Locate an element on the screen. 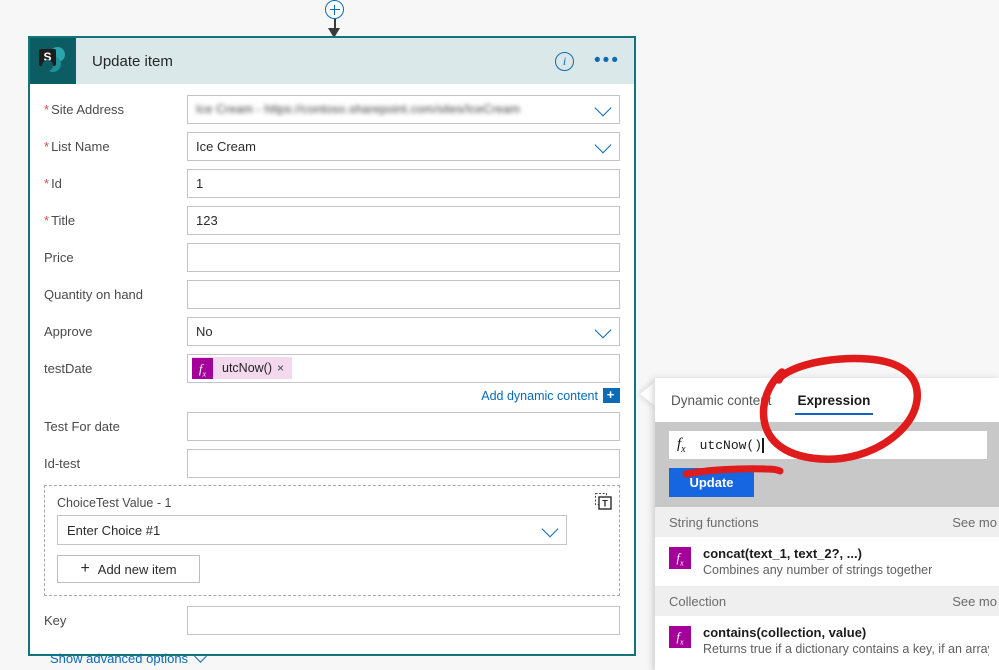  section-title: String functions is located at coordinates (714, 522).